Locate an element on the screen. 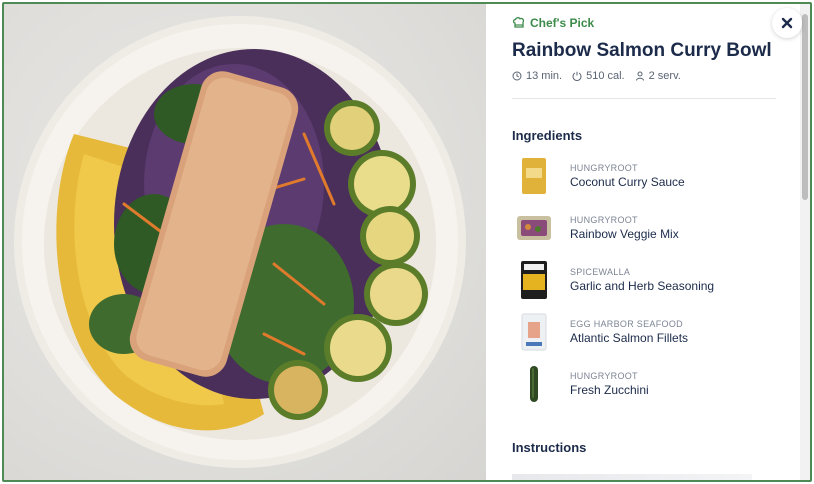 Image resolution: width=814 pixels, height=484 pixels. fish-pack-icon is located at coordinates (534, 332).